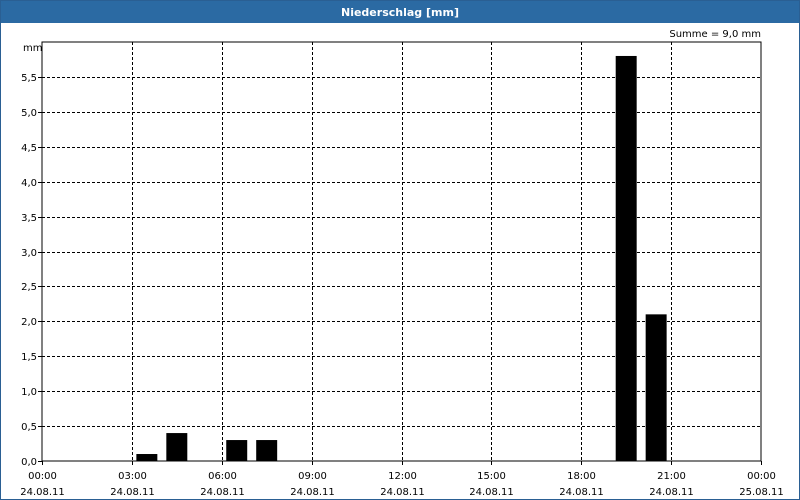 The width and height of the screenshot is (800, 500). Describe the element at coordinates (402, 476) in the screenshot. I see `x-tick-time-label: 12:00` at that location.